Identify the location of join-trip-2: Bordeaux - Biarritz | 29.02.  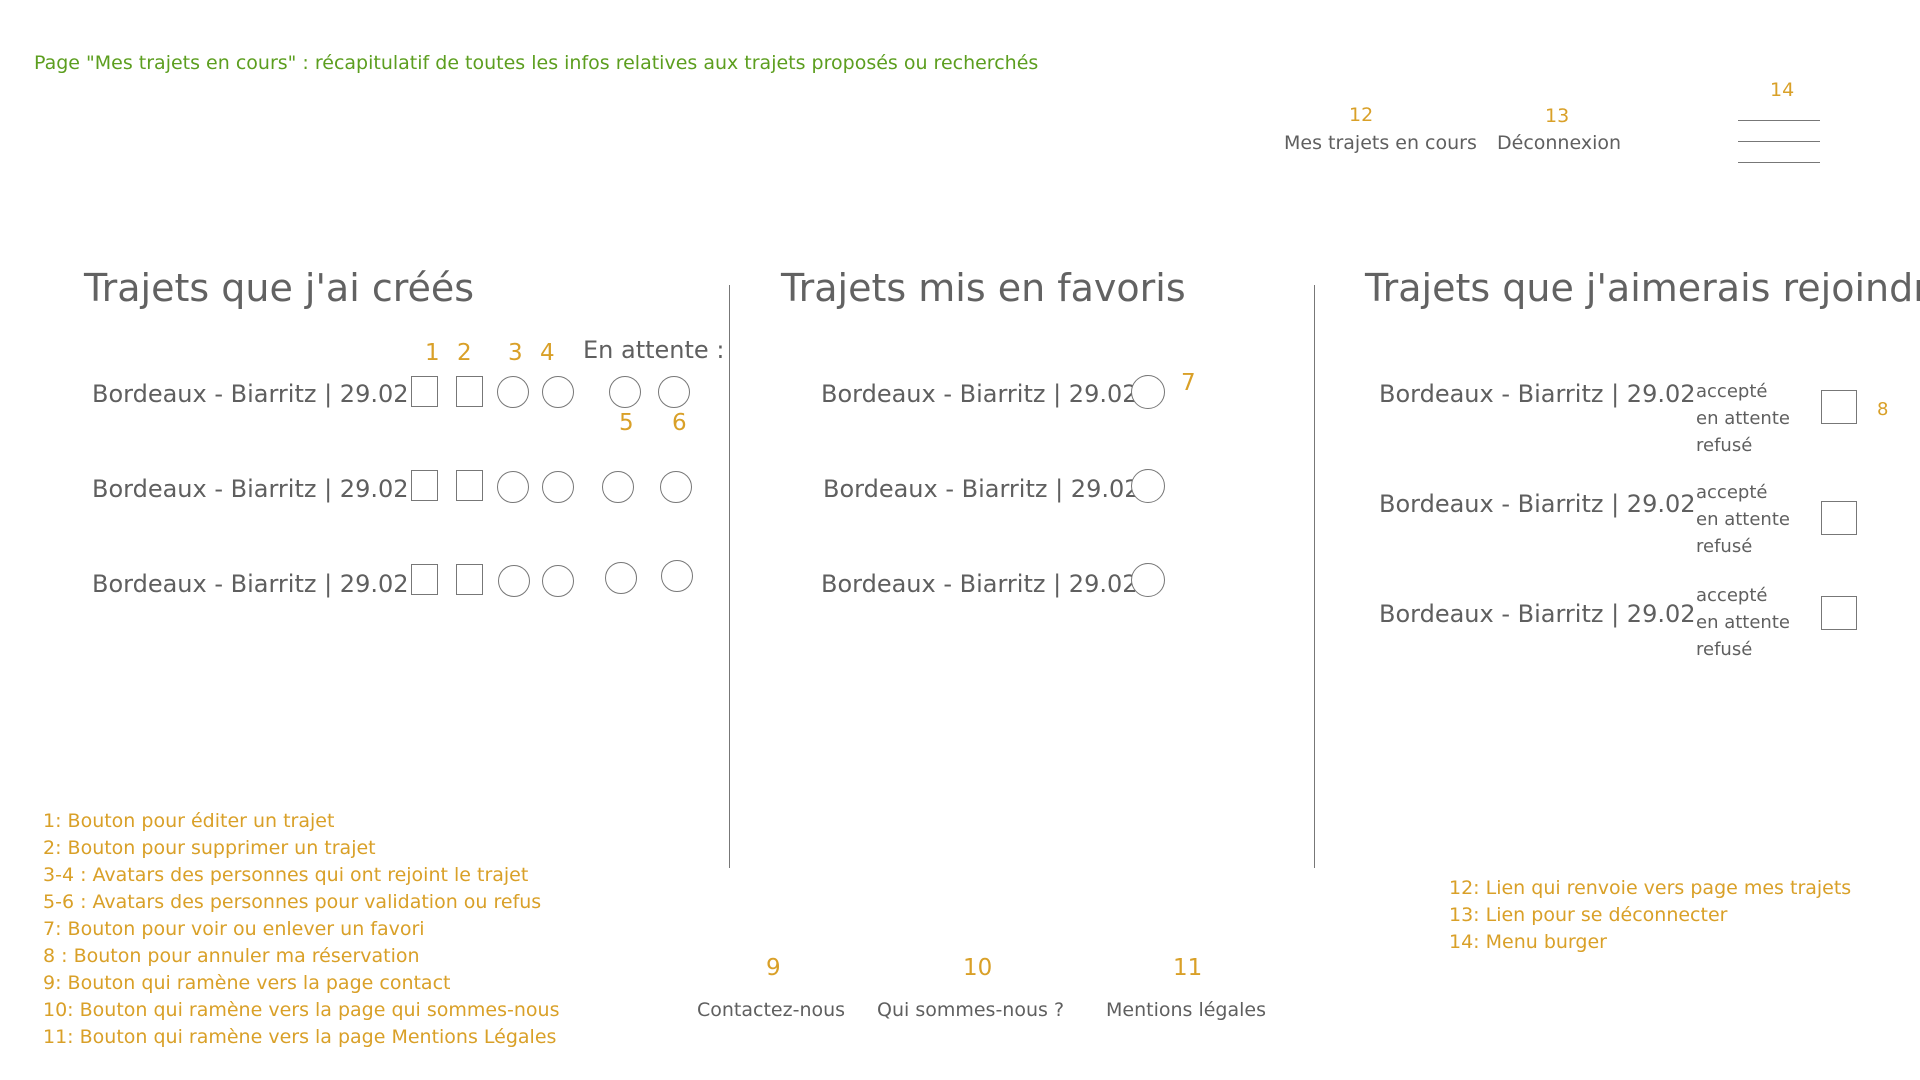
(1537, 504).